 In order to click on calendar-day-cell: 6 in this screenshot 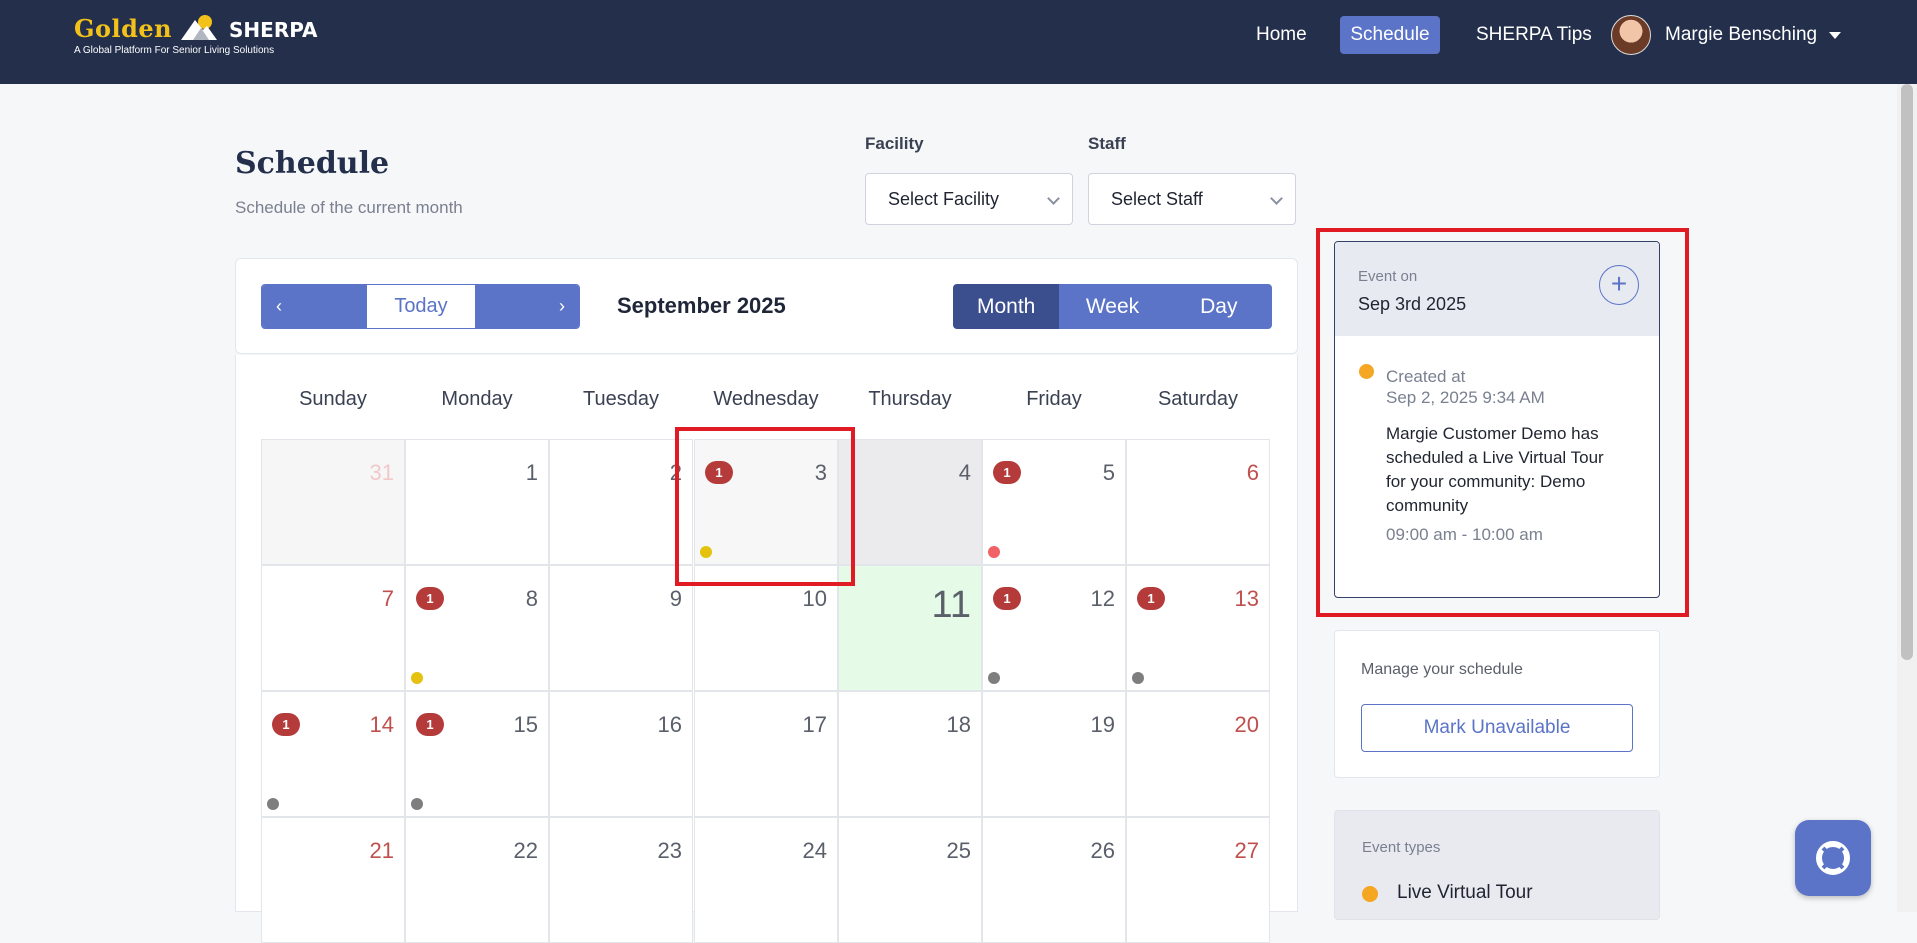, I will do `click(1198, 502)`.